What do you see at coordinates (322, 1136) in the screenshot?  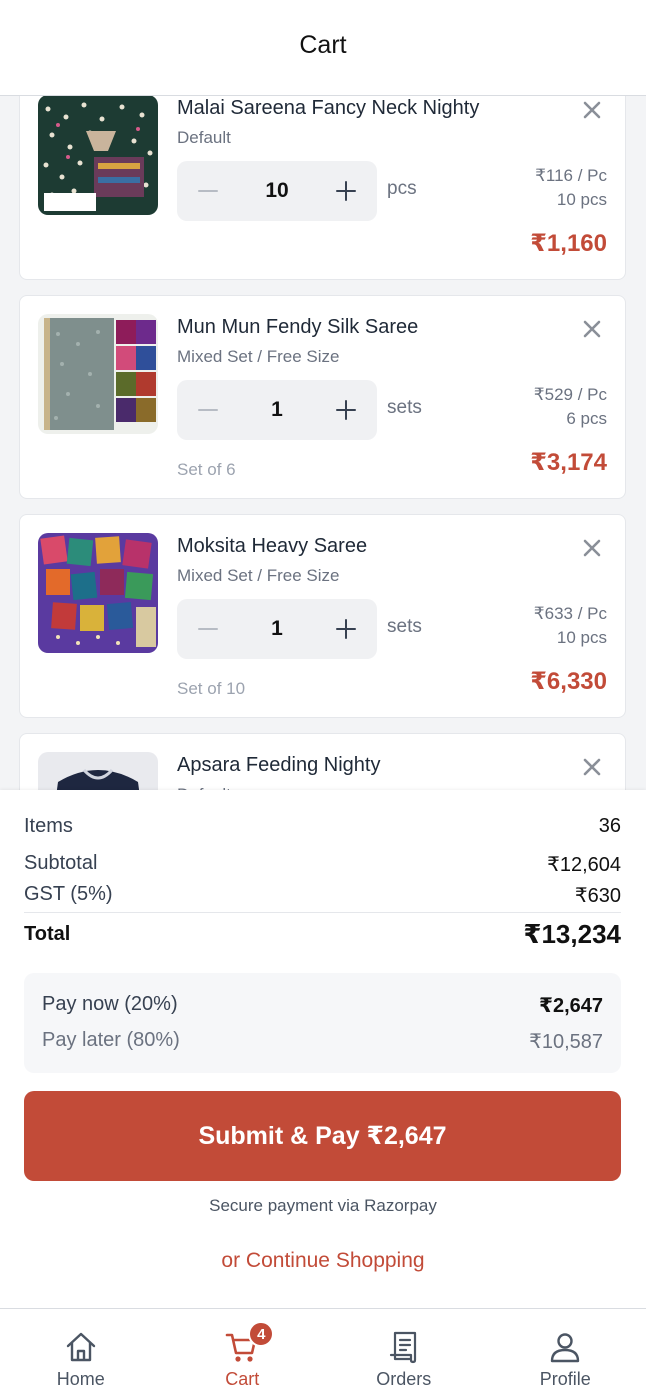 I see `submit-pay-button: Submit & Pay ₹2,647` at bounding box center [322, 1136].